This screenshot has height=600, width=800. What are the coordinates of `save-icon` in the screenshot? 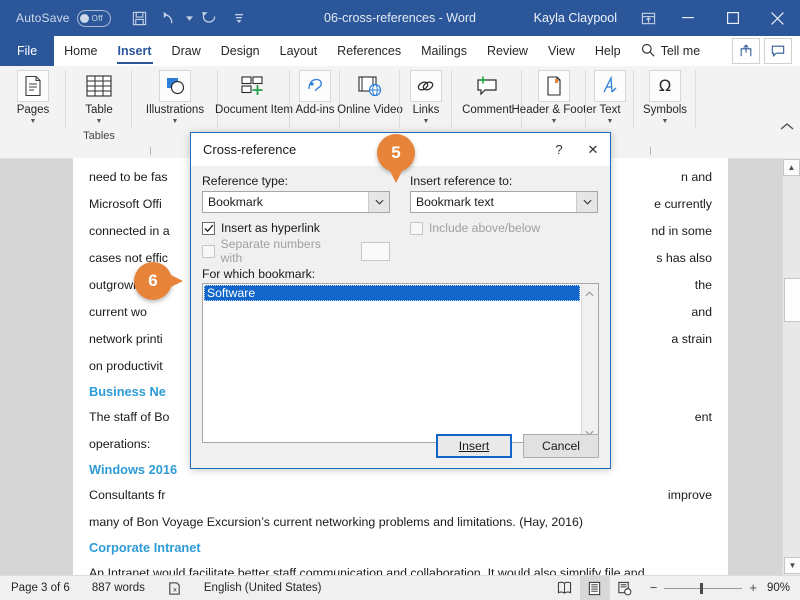 It's located at (140, 18).